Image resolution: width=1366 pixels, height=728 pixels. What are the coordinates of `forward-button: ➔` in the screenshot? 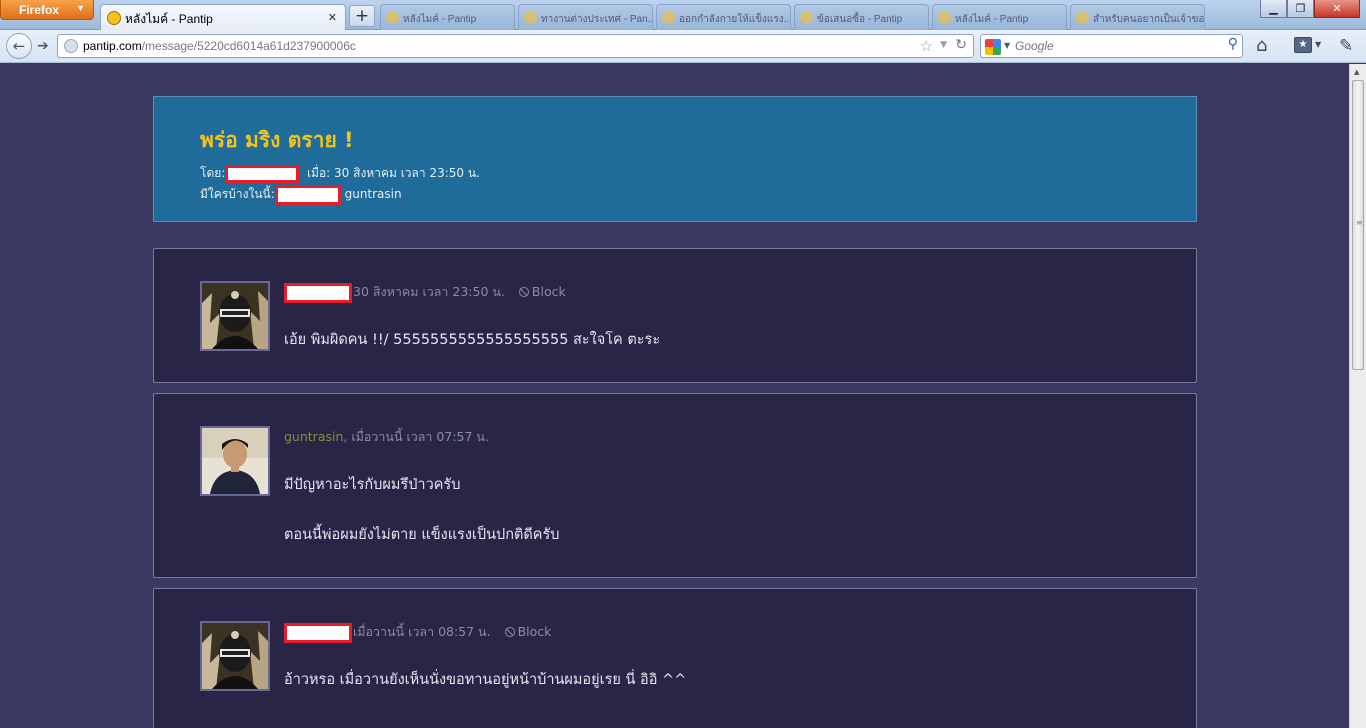 It's located at (43, 46).